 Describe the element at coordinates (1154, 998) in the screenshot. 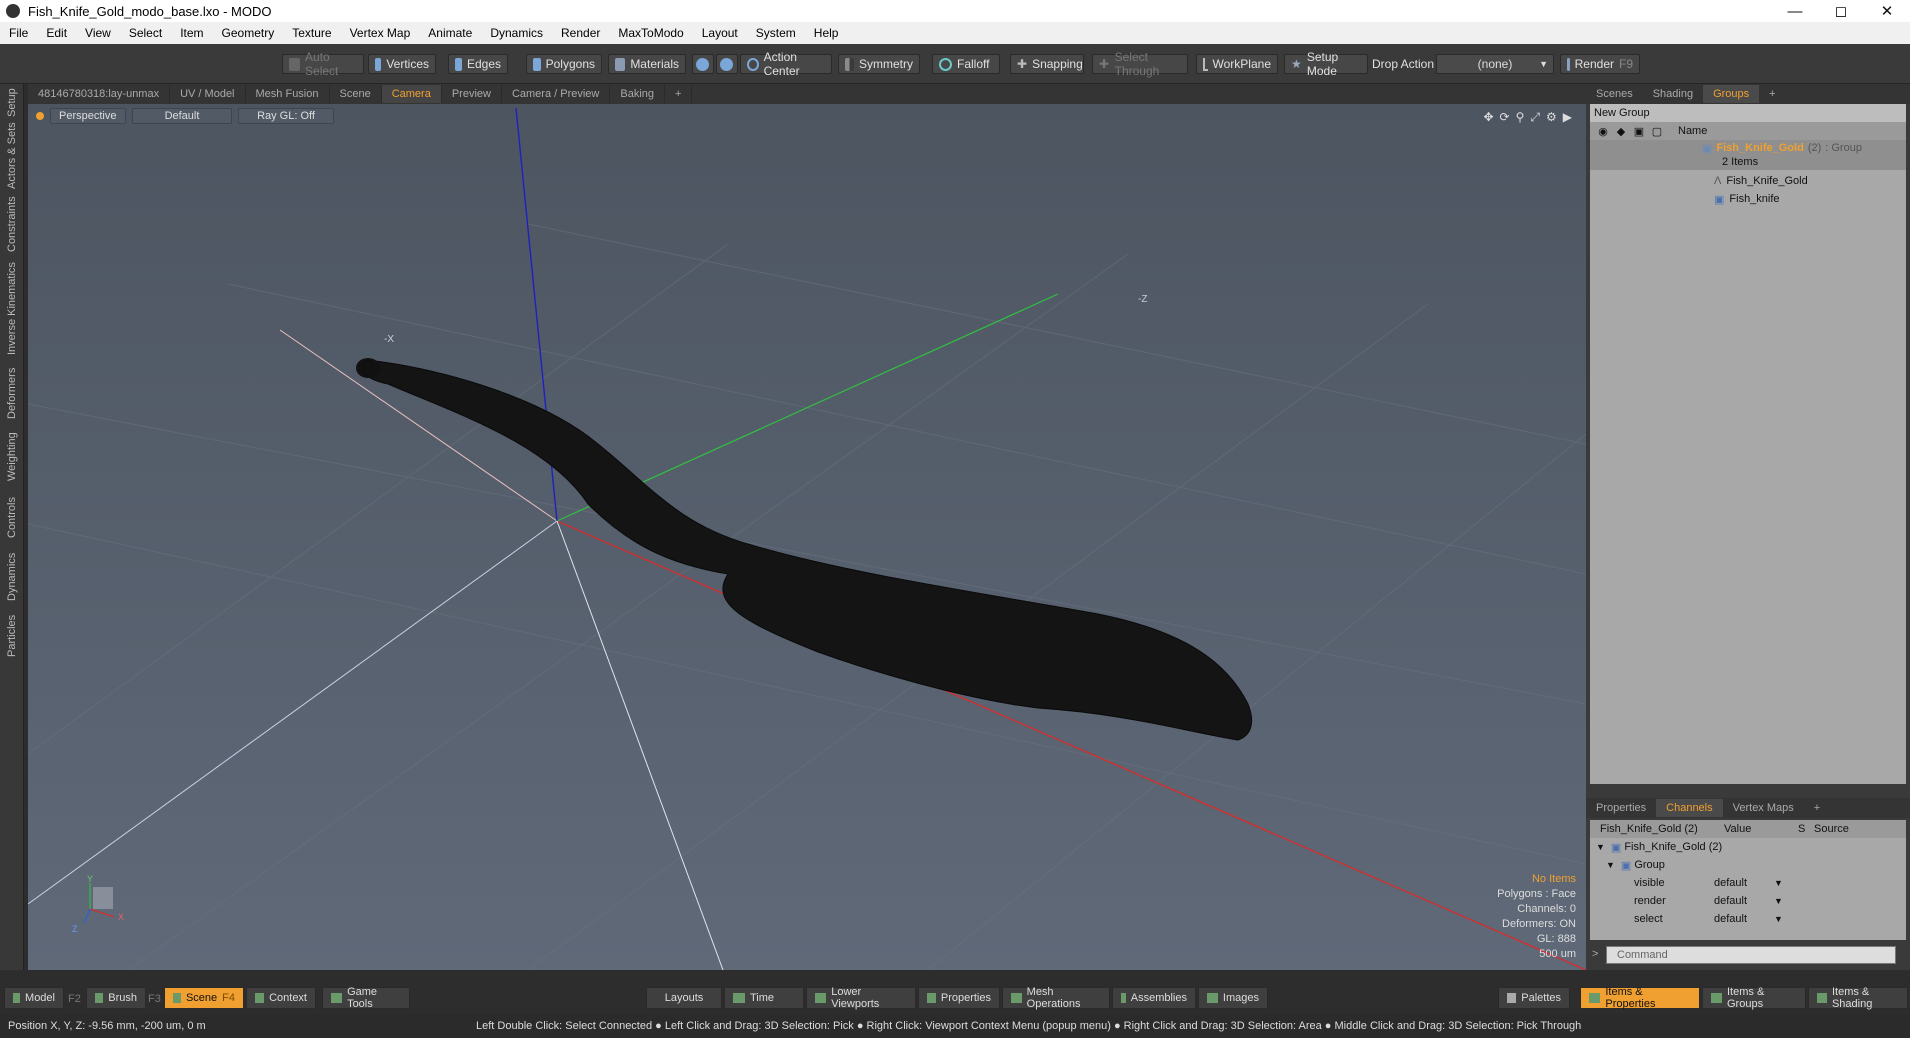

I see `assemblies-button: Assemblies` at that location.